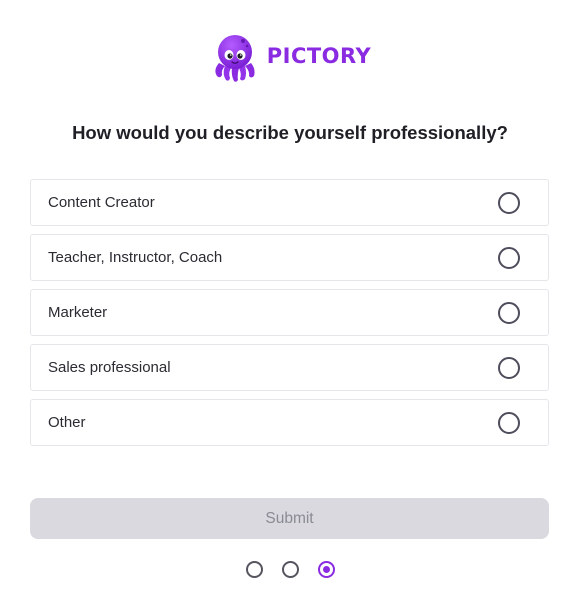 The width and height of the screenshot is (580, 611). I want to click on option-label: Content Creator, so click(101, 202).